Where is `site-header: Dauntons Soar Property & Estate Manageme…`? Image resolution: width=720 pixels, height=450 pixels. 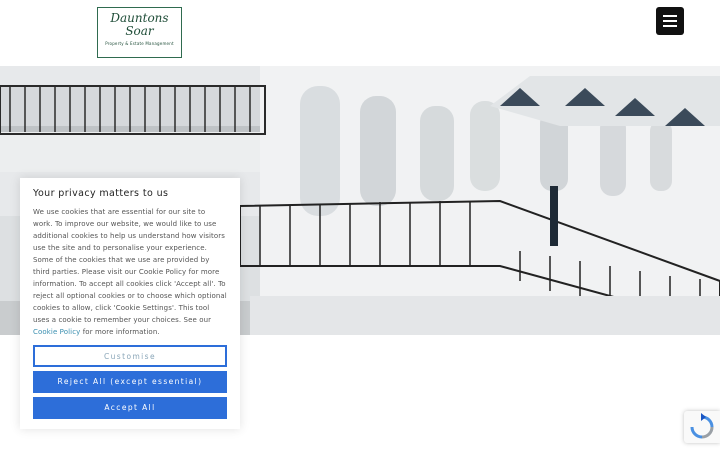 site-header: Dauntons Soar Property & Estate Manageme… is located at coordinates (360, 33).